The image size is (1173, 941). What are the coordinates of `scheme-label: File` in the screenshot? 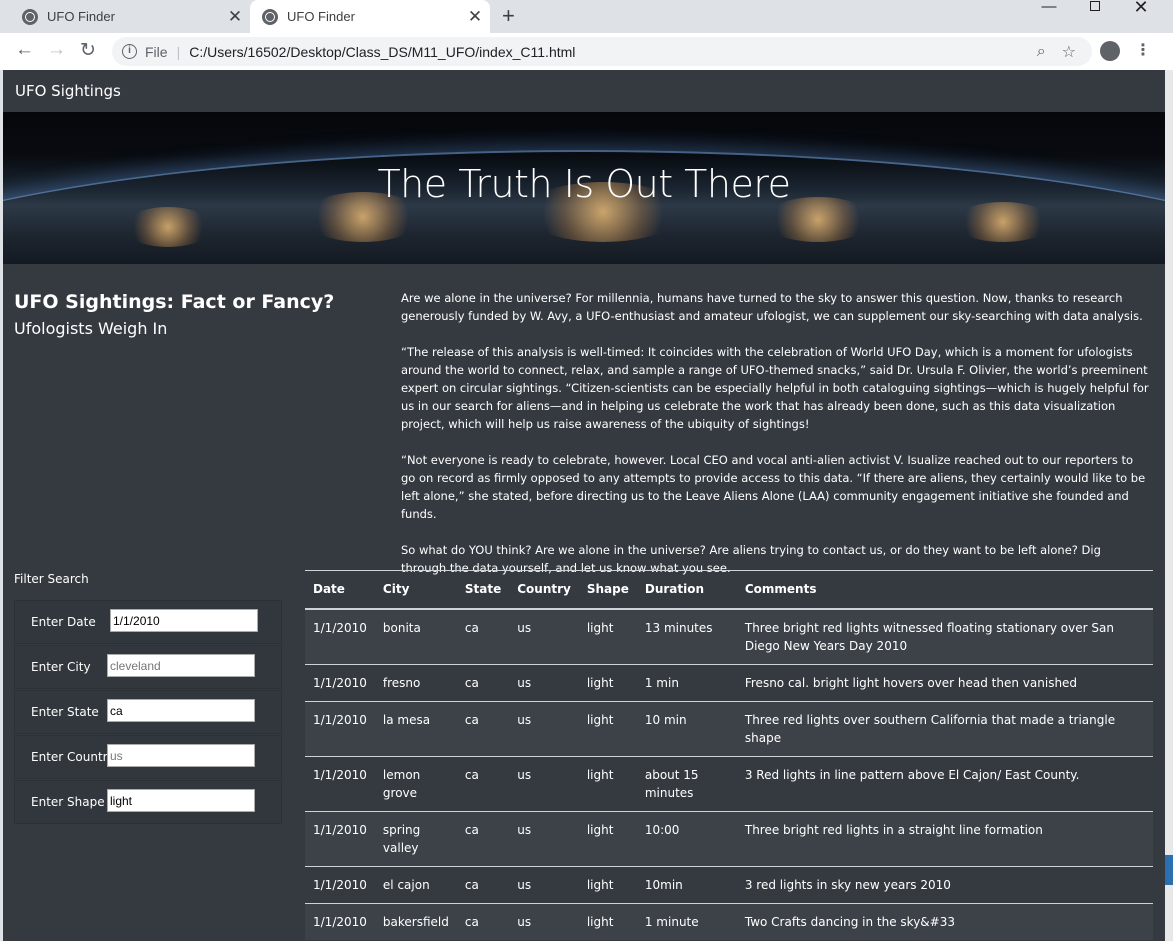 It's located at (156, 51).